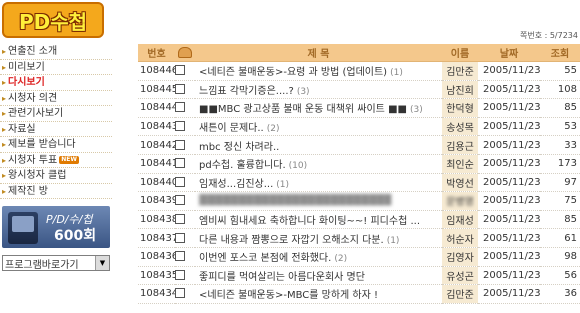 The image size is (580, 313). I want to click on post-title-cell: 임재성...김진상... (1), so click(318, 183).